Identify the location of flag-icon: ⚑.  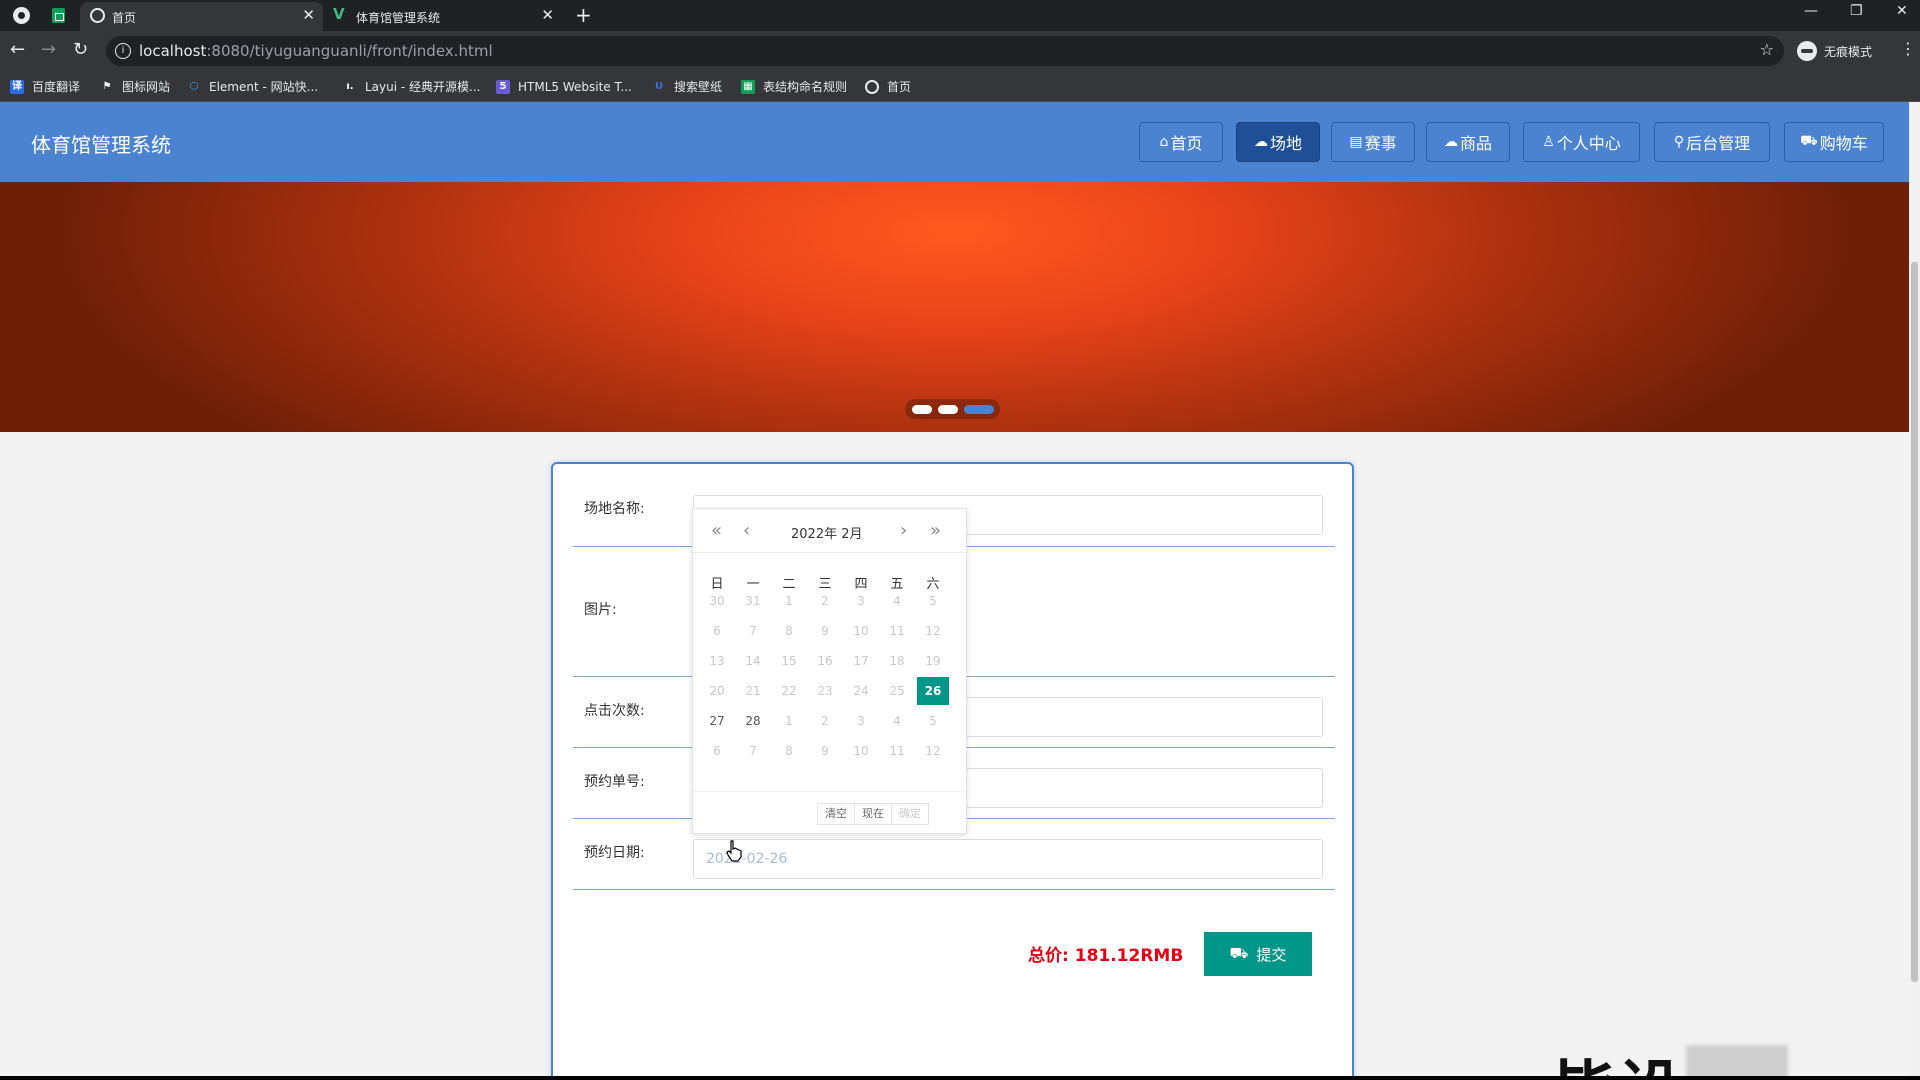
(107, 86).